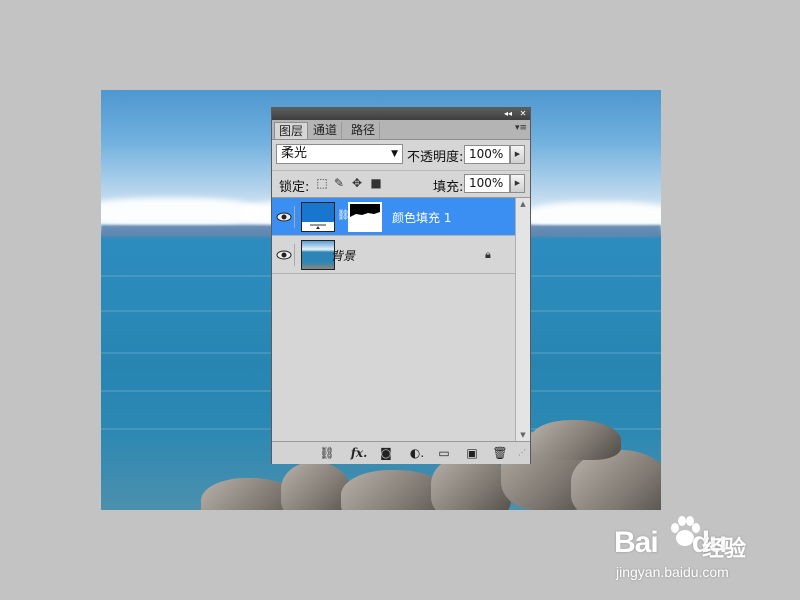 The image size is (800, 600). Describe the element at coordinates (522, 453) in the screenshot. I see `resize-grip-icon: ⋰` at that location.